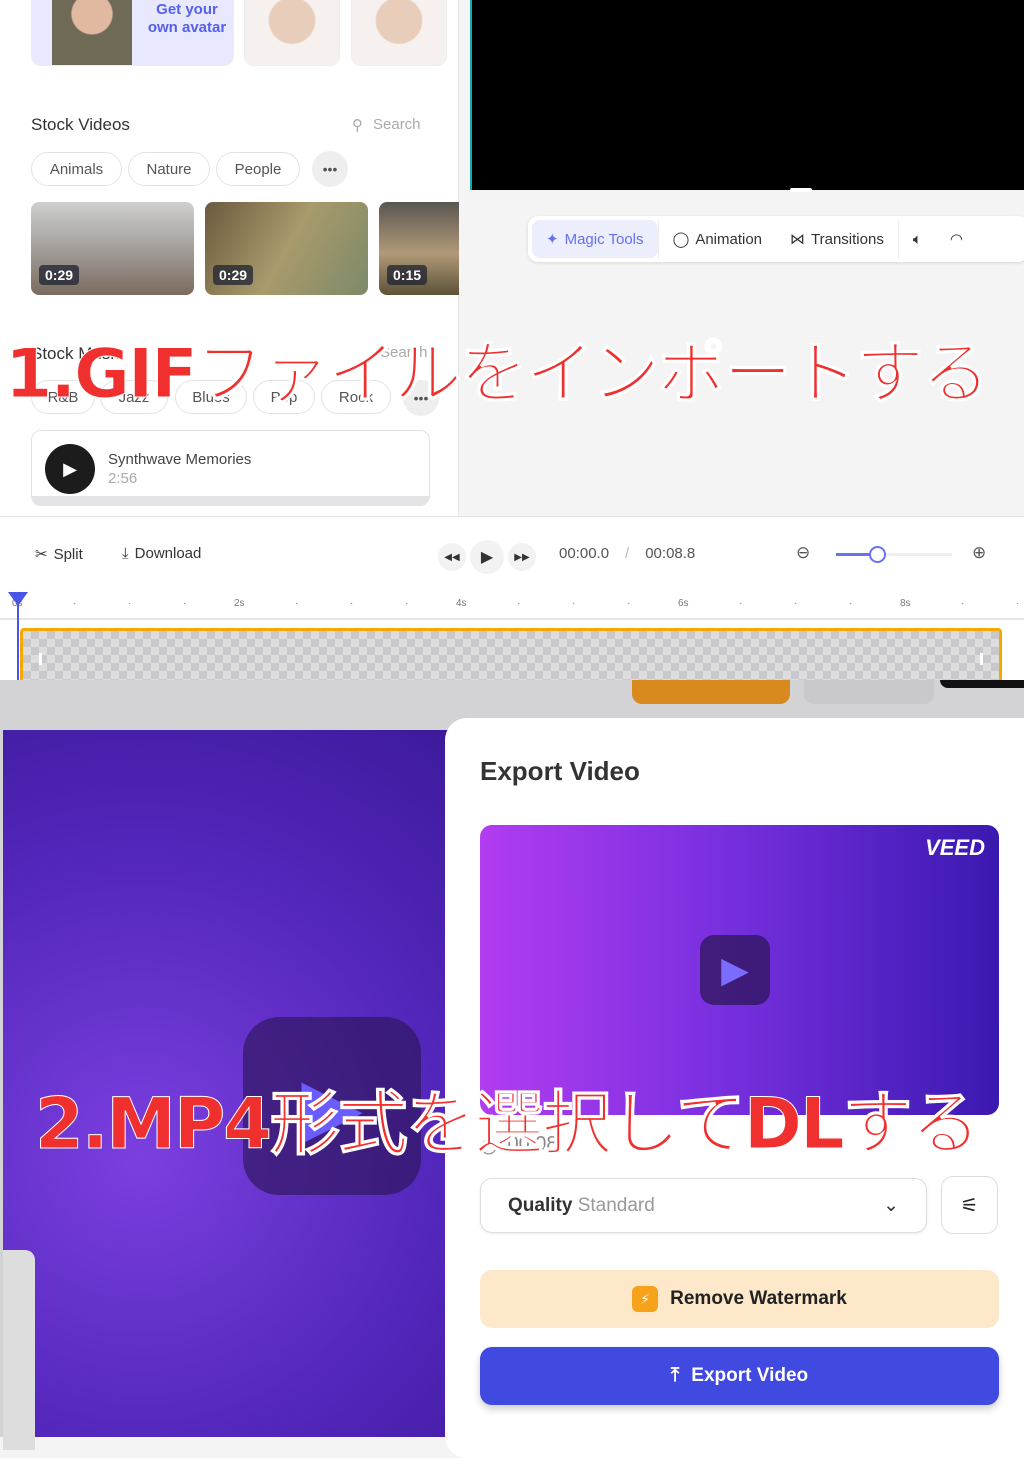 The height and width of the screenshot is (1458, 1024). What do you see at coordinates (979, 553) in the screenshot?
I see `zoom-in-icon: ⊕` at bounding box center [979, 553].